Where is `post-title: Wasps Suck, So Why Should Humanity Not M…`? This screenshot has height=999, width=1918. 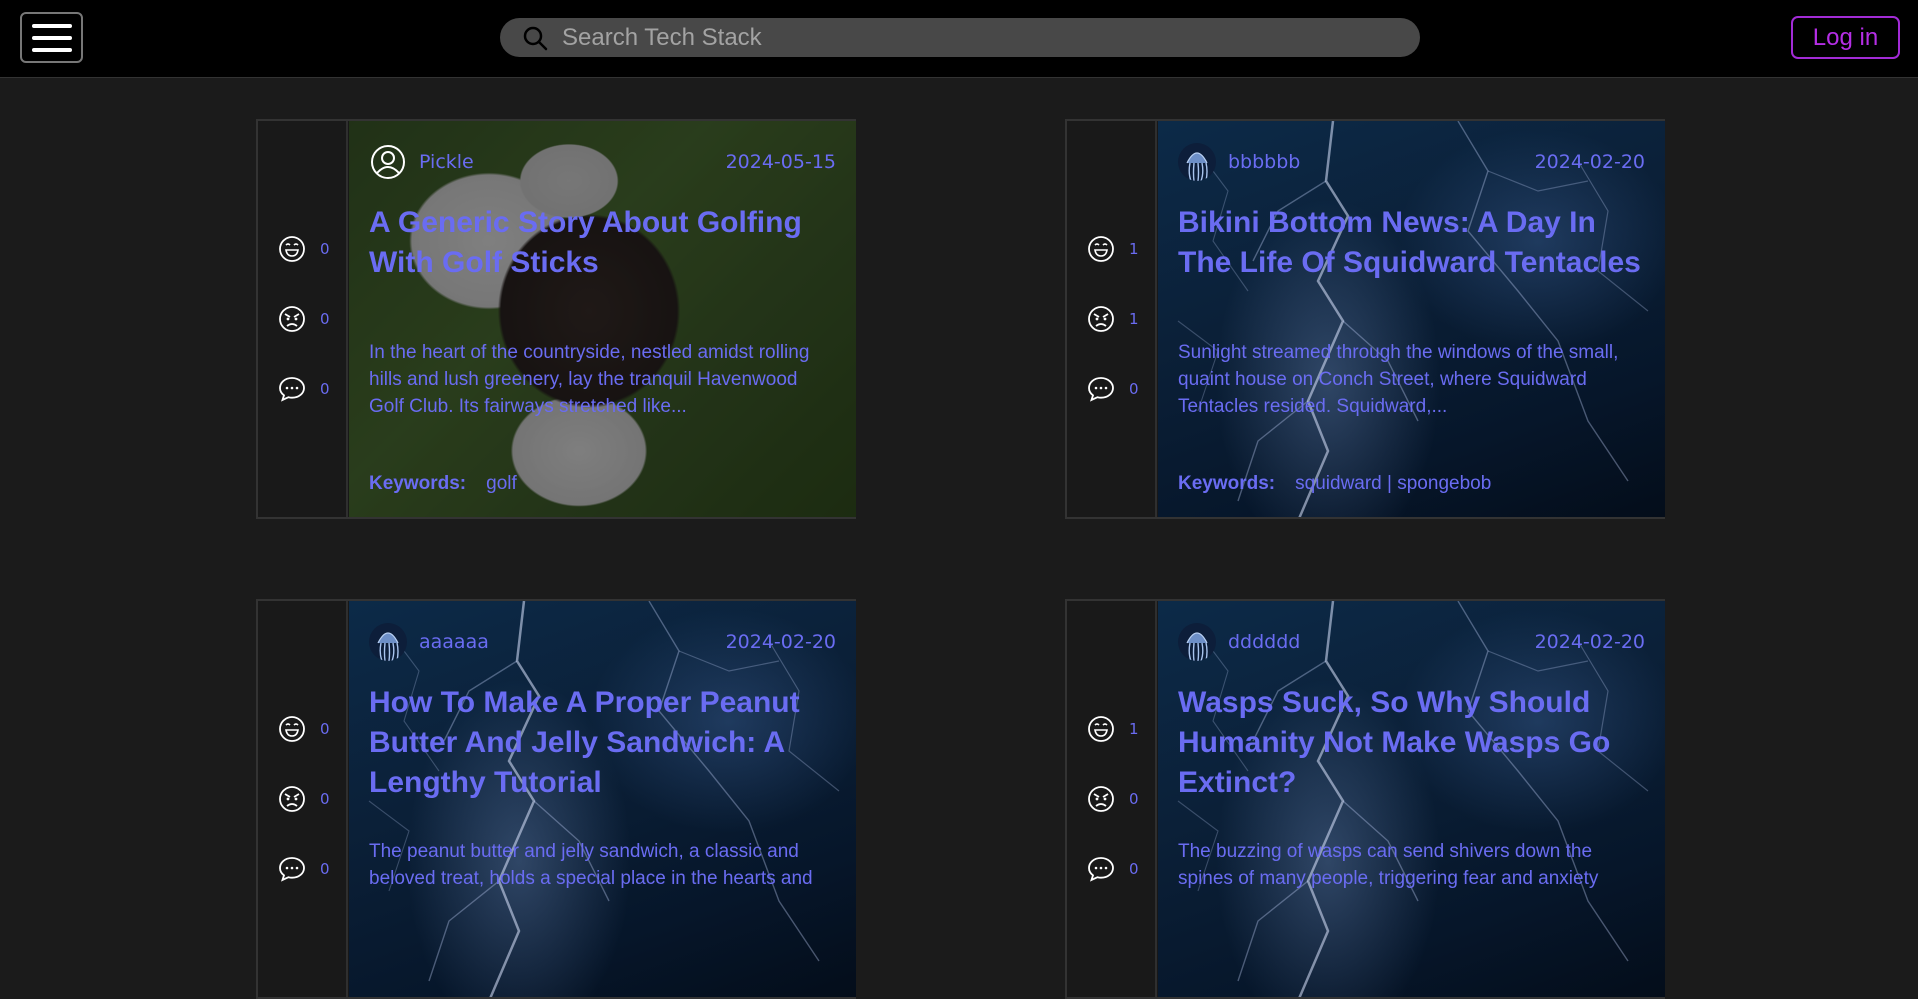 post-title: Wasps Suck, So Why Should Humanity Not M… is located at coordinates (1411, 743).